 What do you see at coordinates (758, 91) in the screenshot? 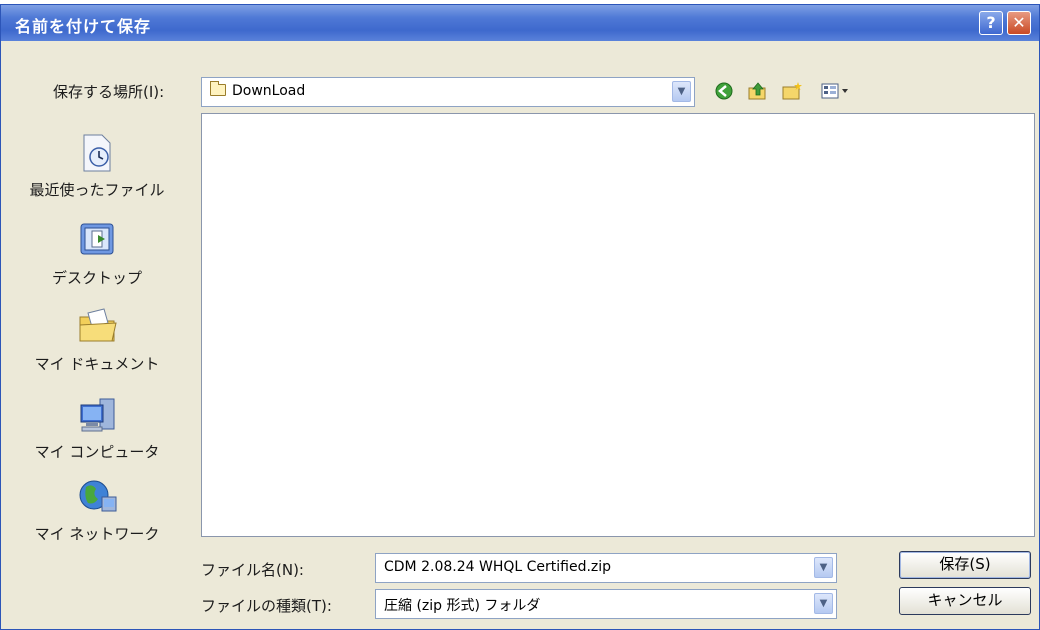
I see `up-folder-icon` at bounding box center [758, 91].